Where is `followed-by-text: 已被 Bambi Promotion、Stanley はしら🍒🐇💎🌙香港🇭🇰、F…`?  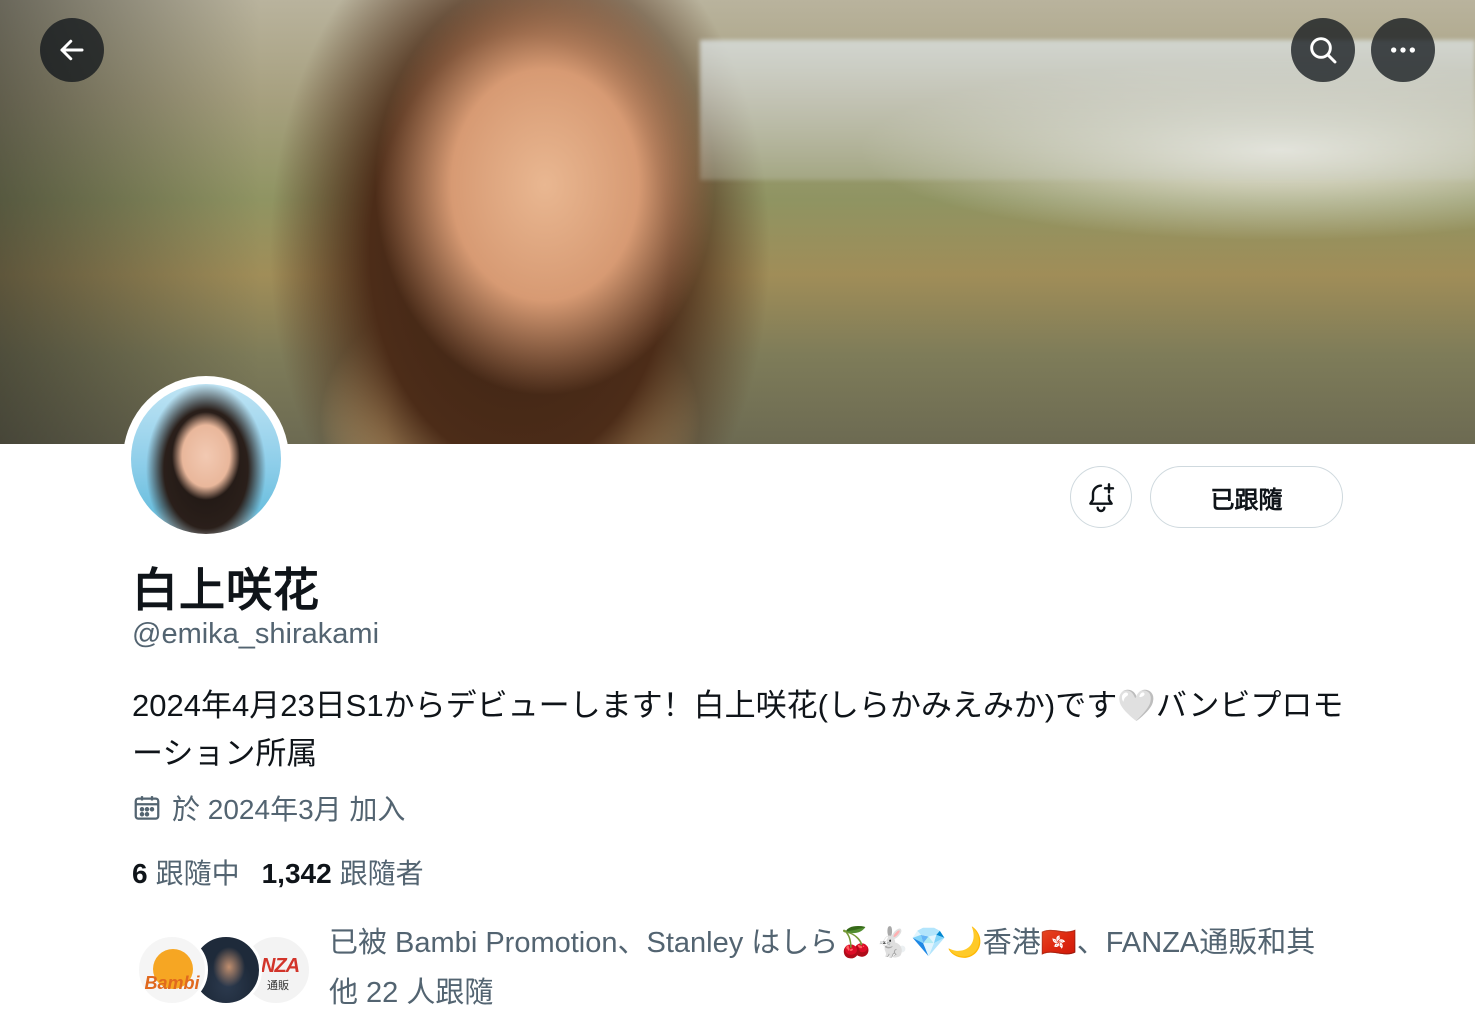 followed-by-text: 已被 Bambi Promotion、Stanley はしら🍒🐇💎🌙香港🇭🇰、F… is located at coordinates (834, 968).